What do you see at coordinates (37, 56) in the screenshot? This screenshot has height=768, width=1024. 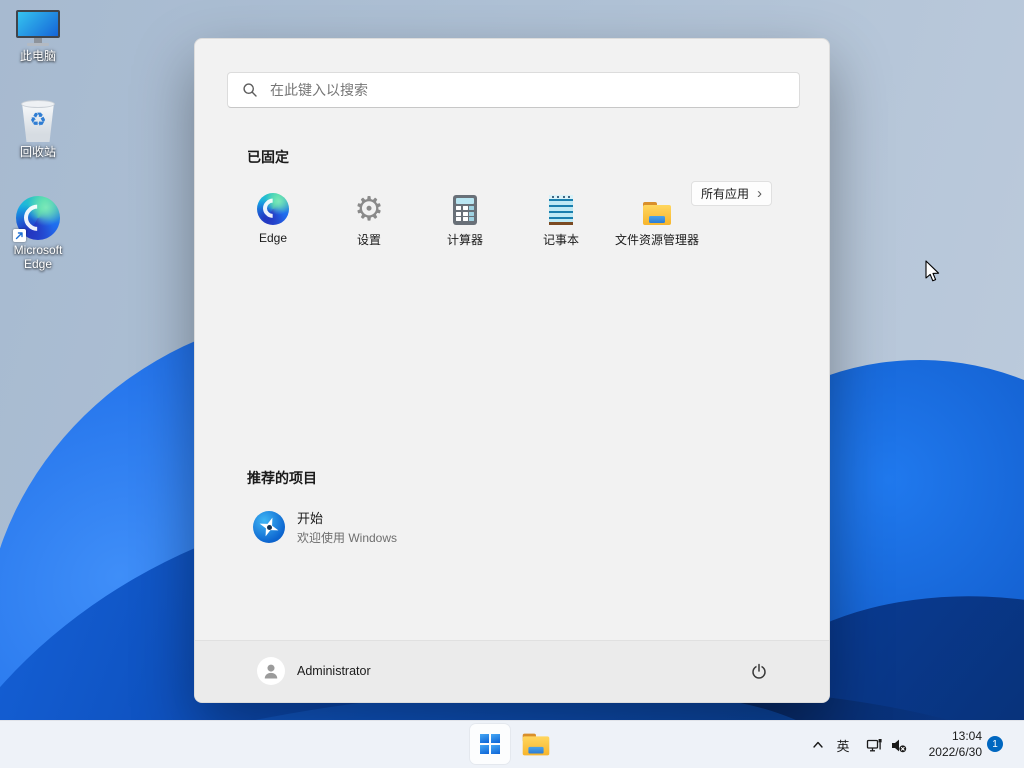 I see `desktop-icon-label: 此电脑` at bounding box center [37, 56].